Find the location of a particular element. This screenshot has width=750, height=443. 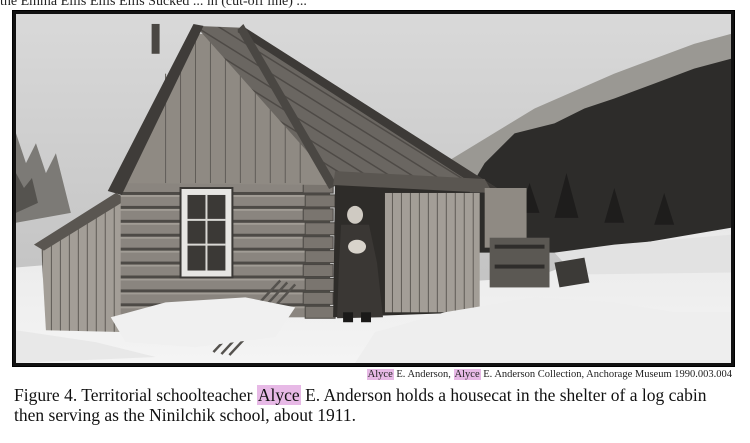

credit-highlight-name-1: Alyce is located at coordinates (380, 374).